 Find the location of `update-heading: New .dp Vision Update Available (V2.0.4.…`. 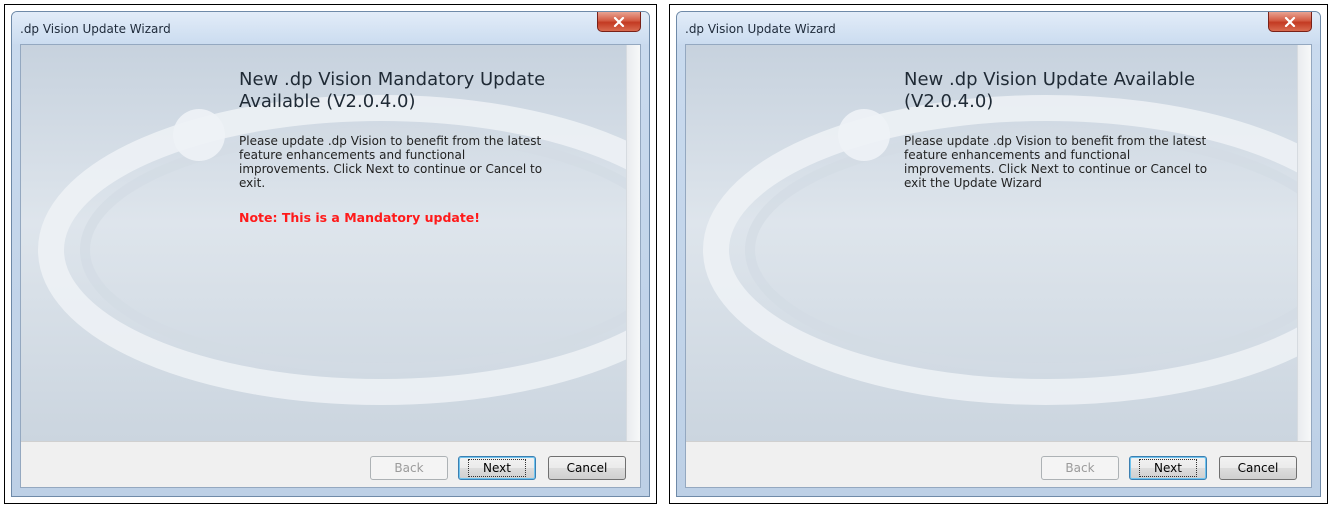

update-heading: New .dp Vision Update Available (V2.0.4.… is located at coordinates (1050, 90).